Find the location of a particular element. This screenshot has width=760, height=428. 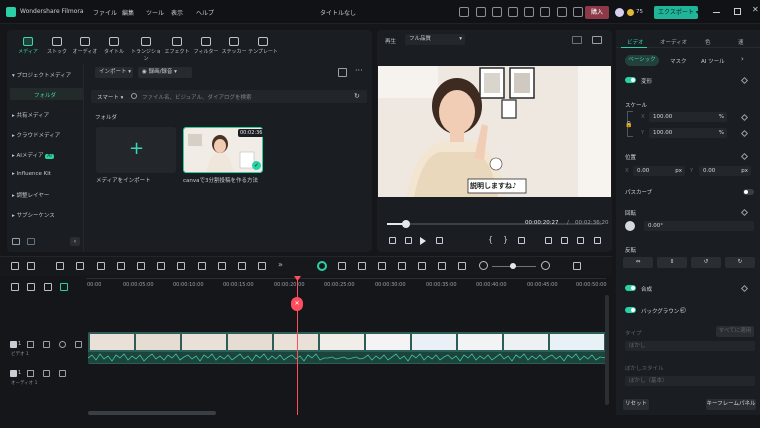

search-input: ファイル名、ビジュアル、ダイアログを検索 is located at coordinates (242, 97).